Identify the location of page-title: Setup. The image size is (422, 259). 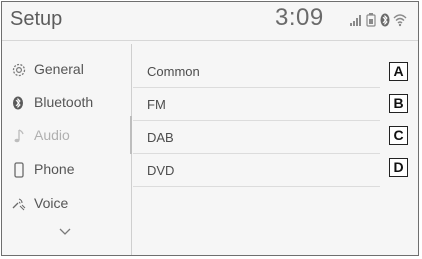
(36, 19).